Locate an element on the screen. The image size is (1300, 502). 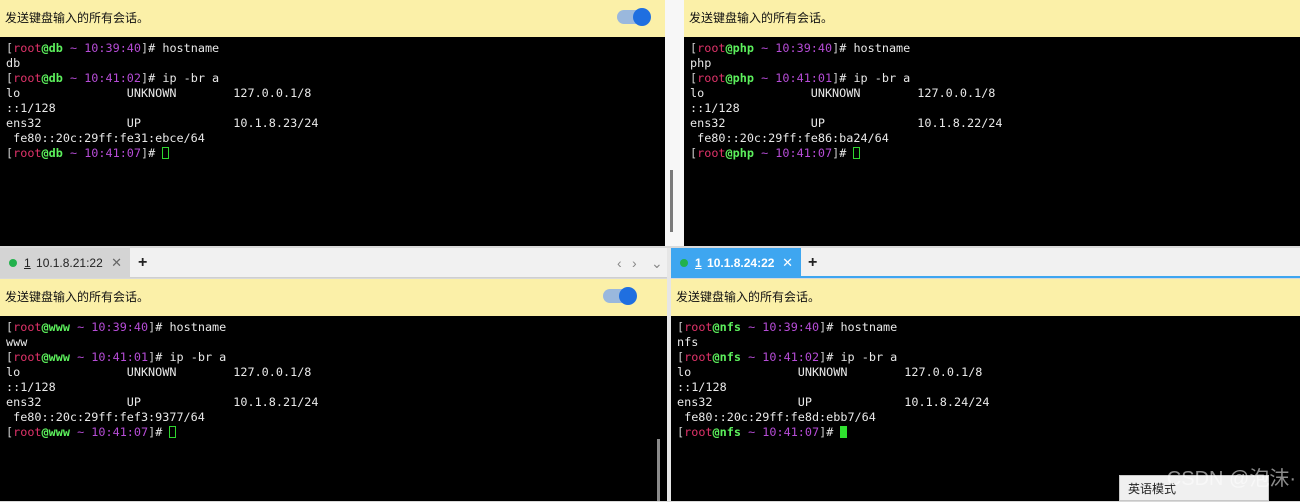
tab-session-10-1-8-21: 1 10.1.8.21:22 ✕ is located at coordinates (65, 263).